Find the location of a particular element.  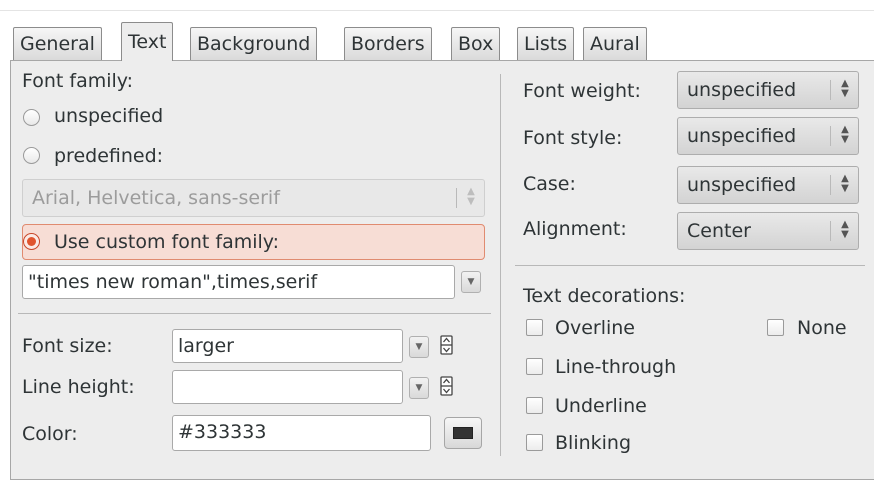

line-height-input is located at coordinates (287, 387).